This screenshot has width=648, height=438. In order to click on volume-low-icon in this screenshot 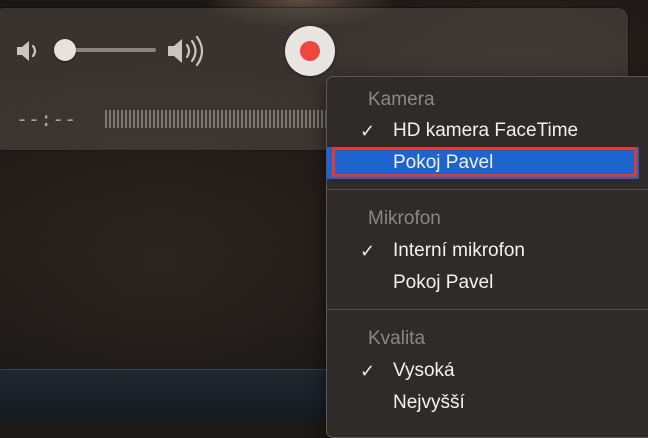, I will do `click(29, 51)`.